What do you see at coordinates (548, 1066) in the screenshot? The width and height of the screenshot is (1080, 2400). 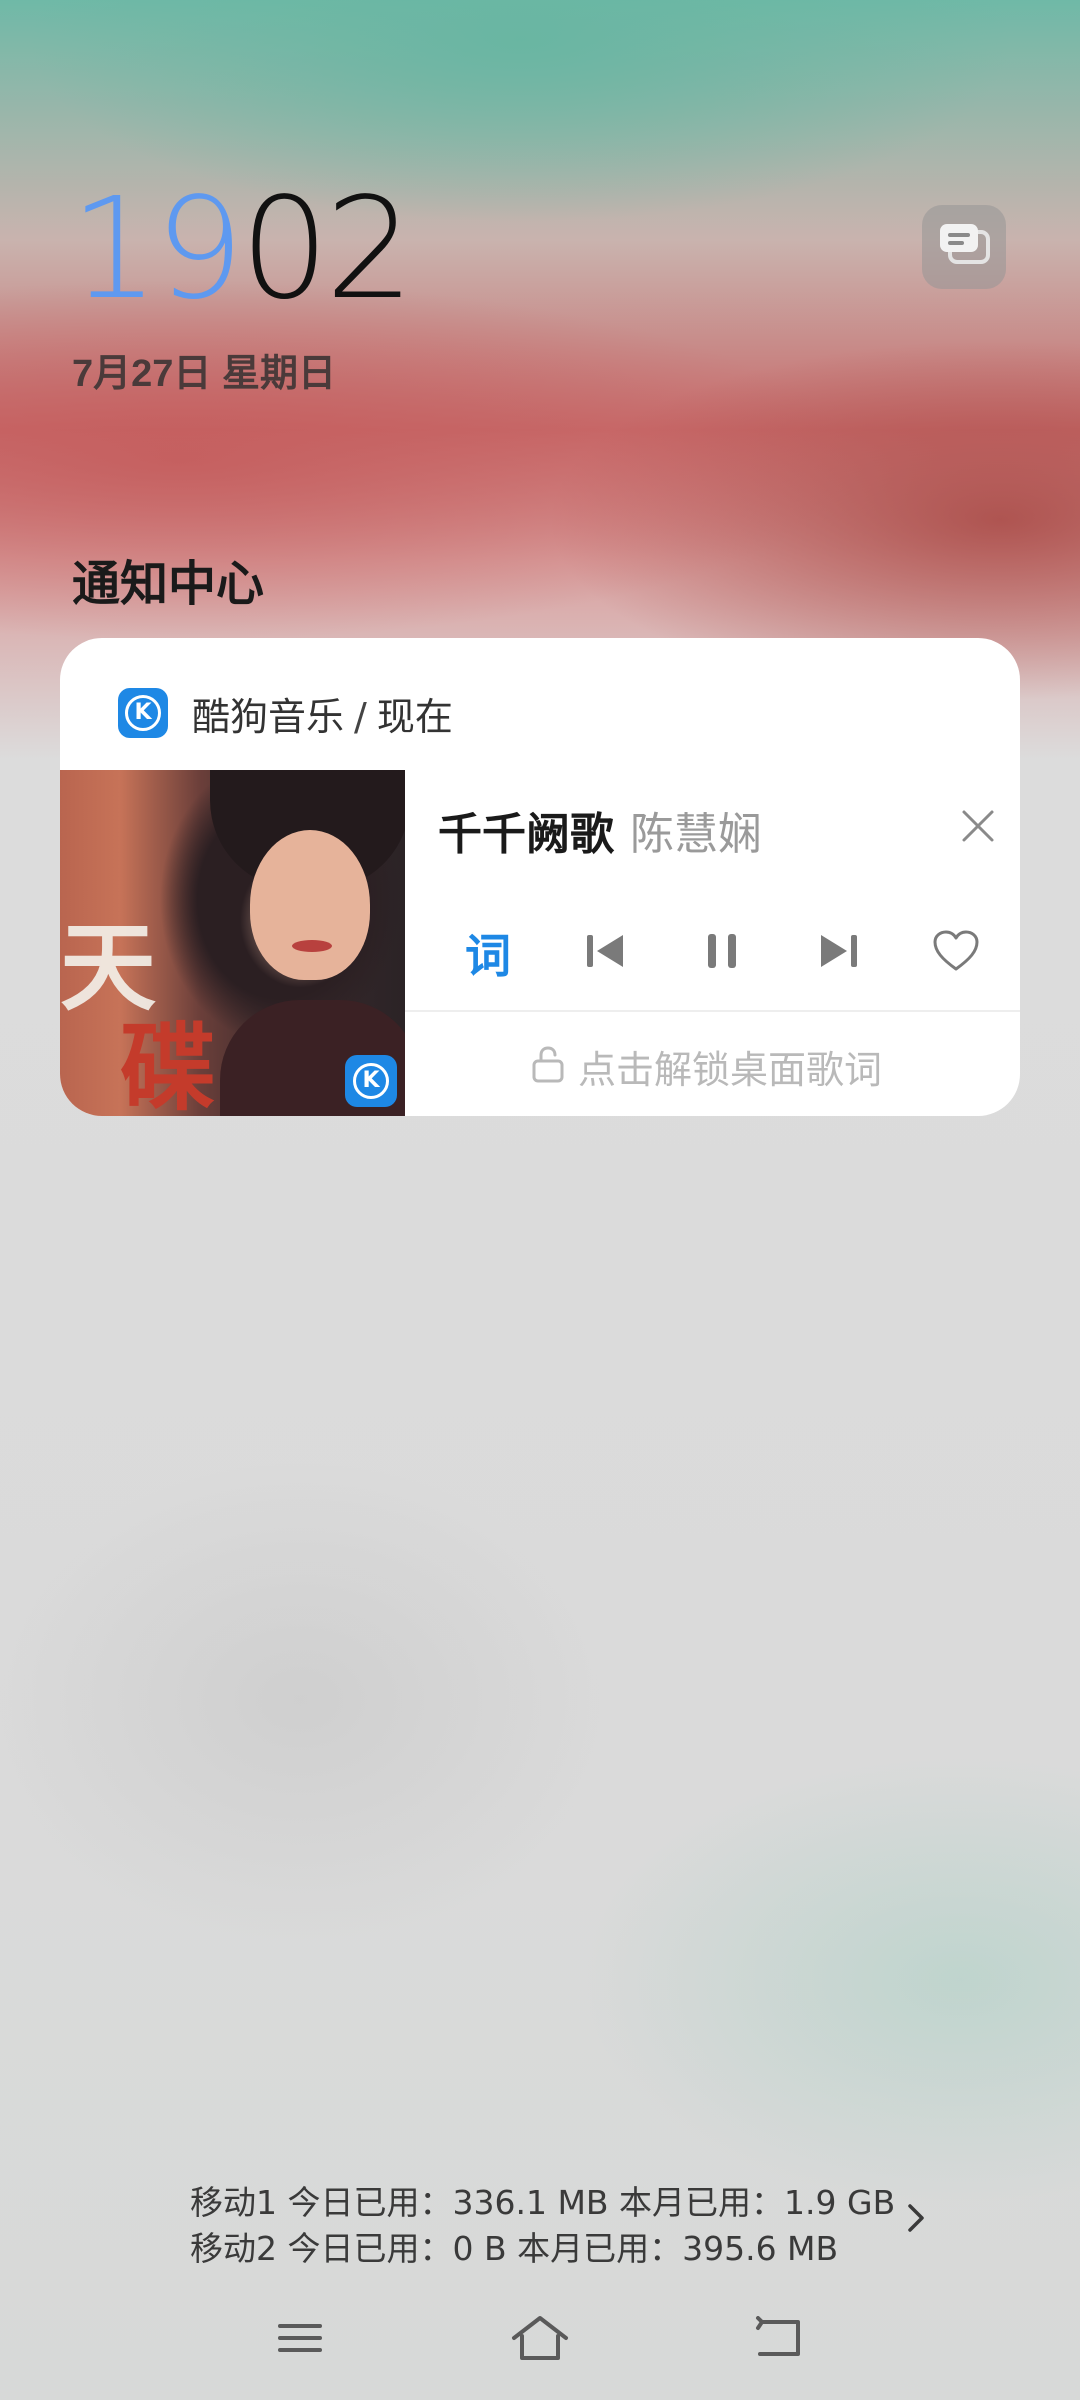 I see `unlock-icon` at bounding box center [548, 1066].